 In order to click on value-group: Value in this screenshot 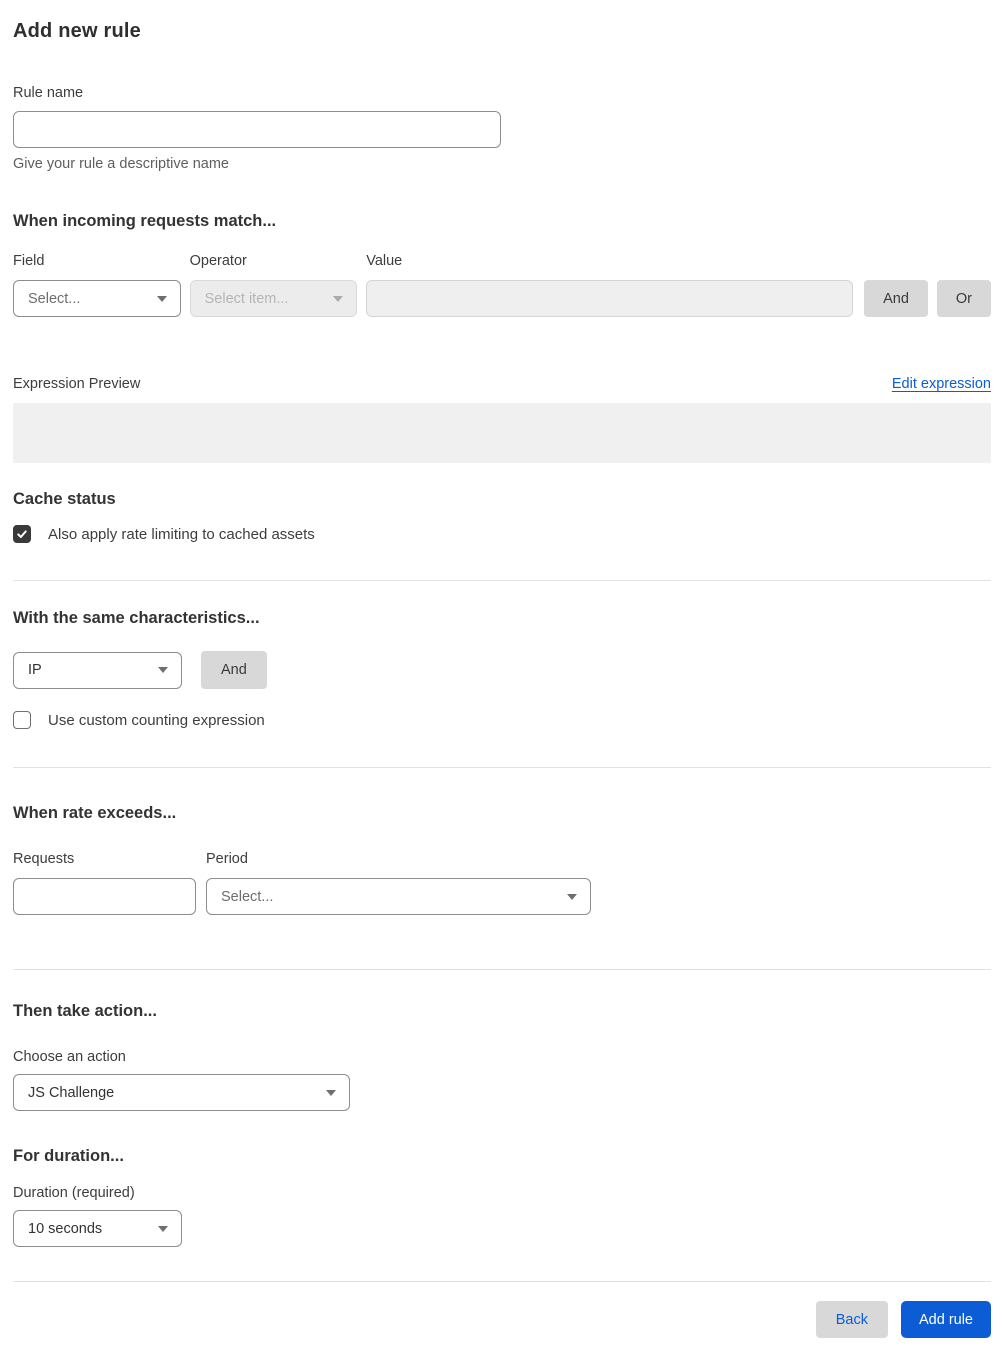, I will do `click(610, 285)`.